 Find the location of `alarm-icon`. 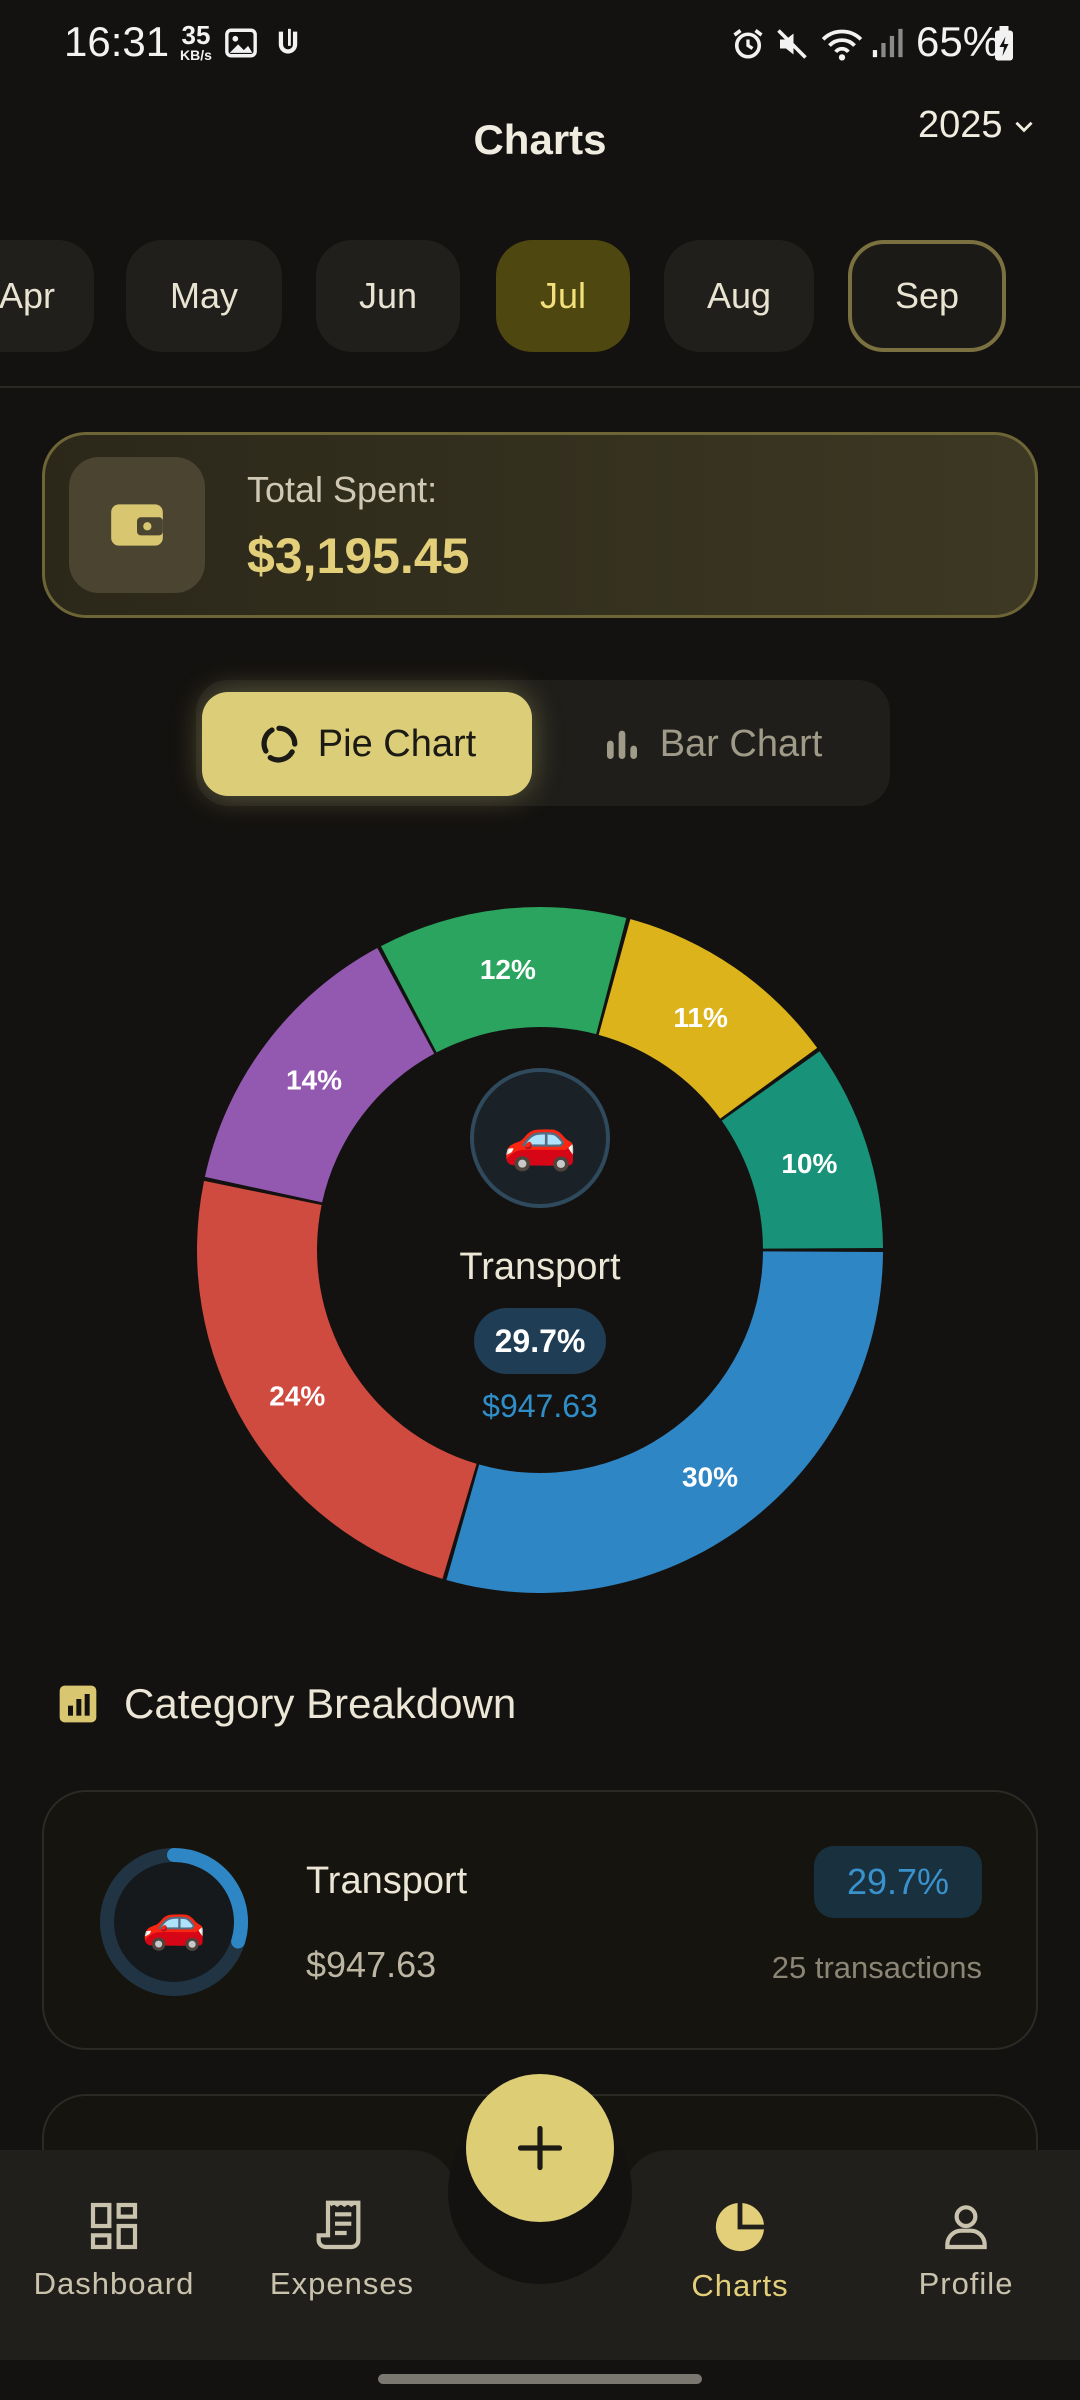

alarm-icon is located at coordinates (748, 46).